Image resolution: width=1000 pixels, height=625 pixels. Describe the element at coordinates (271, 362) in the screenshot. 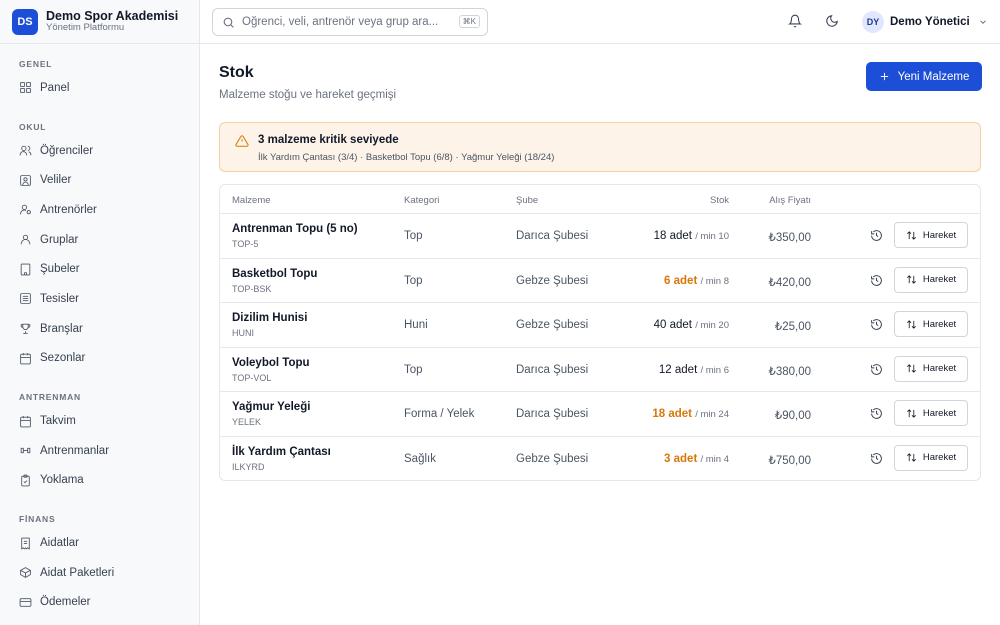

I see `material-name: Voleybol Topu` at that location.